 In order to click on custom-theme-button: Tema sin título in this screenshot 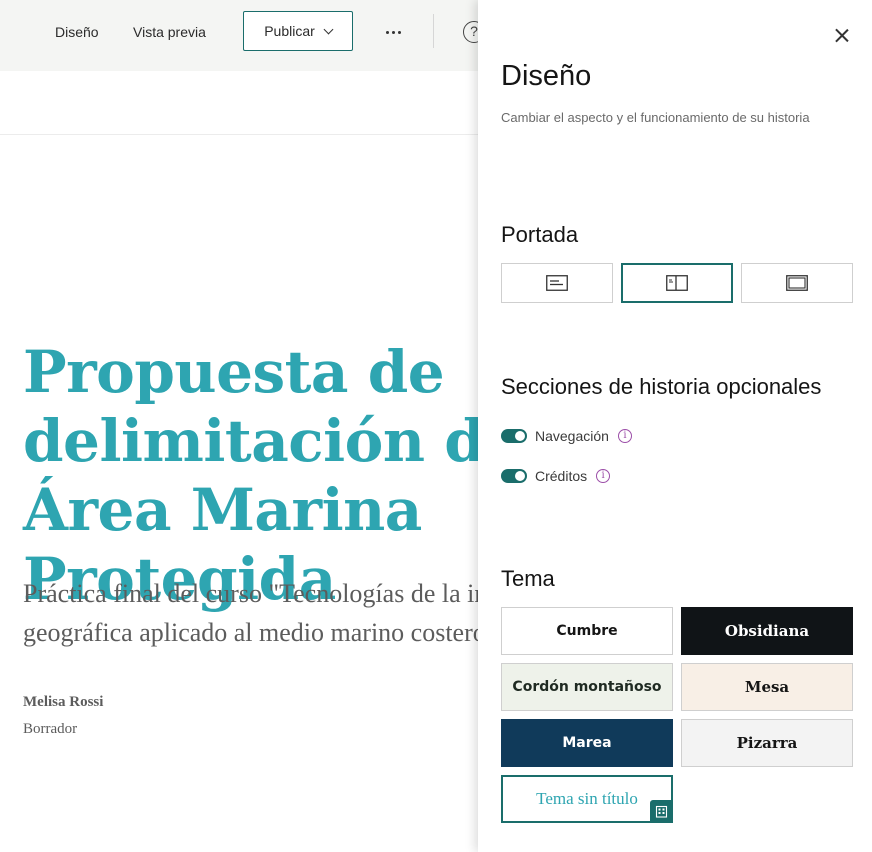, I will do `click(587, 799)`.